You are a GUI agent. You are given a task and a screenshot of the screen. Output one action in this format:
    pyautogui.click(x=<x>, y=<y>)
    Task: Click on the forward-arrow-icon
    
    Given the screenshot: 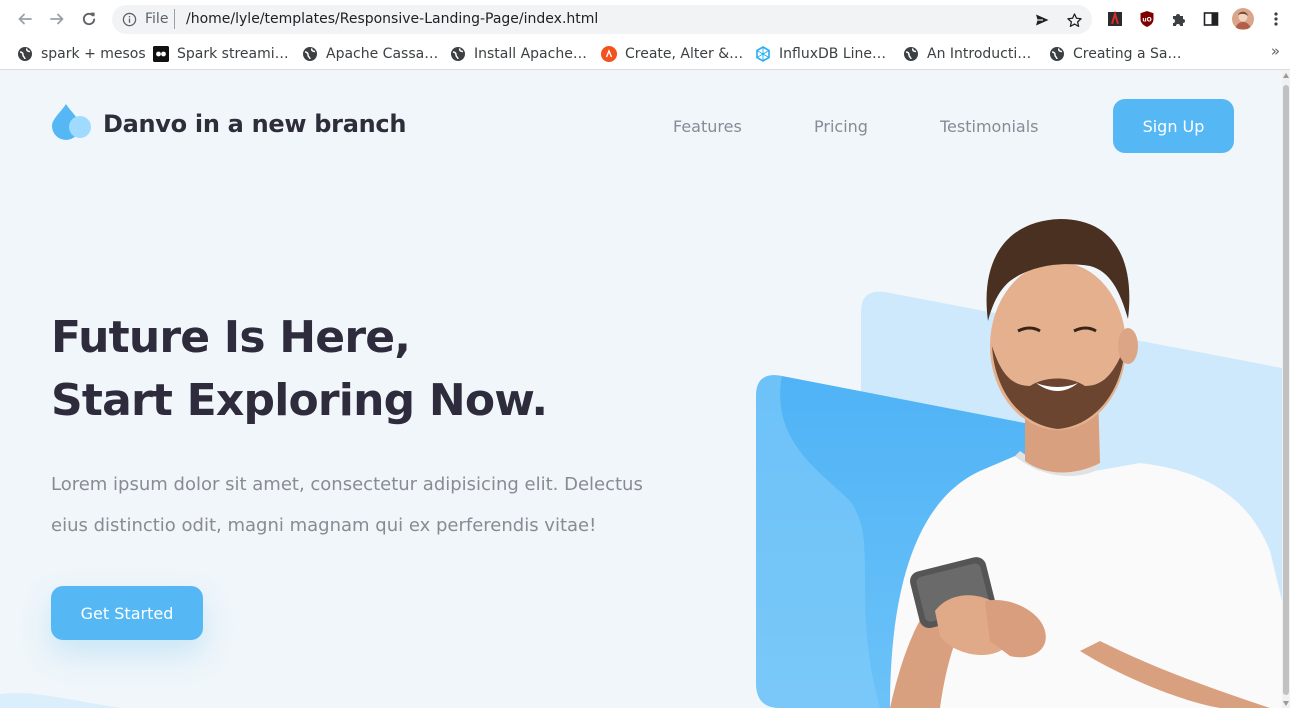 What is the action you would take?
    pyautogui.click(x=57, y=19)
    